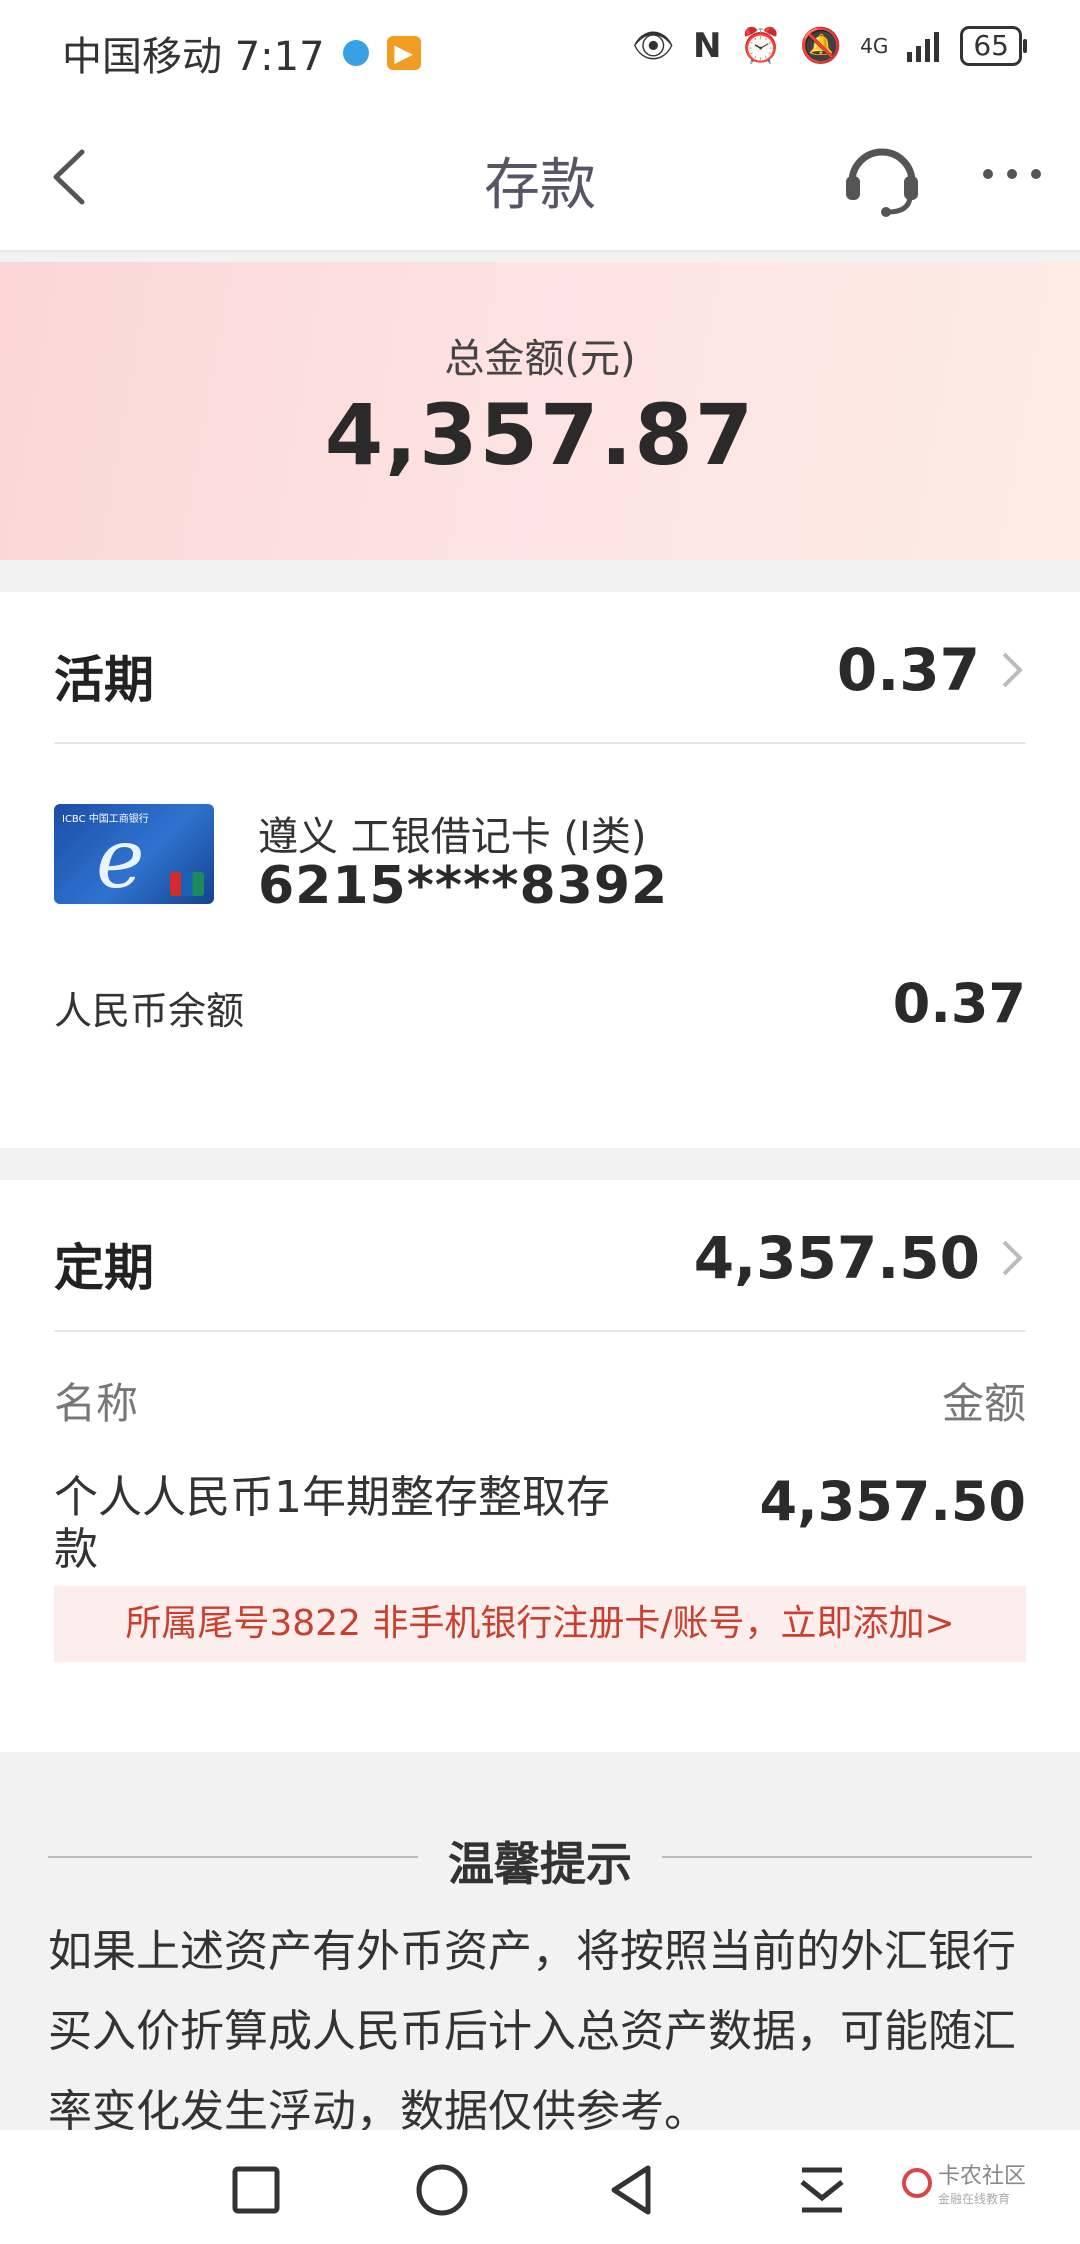  Describe the element at coordinates (917, 2182) in the screenshot. I see `watermark-icon` at that location.